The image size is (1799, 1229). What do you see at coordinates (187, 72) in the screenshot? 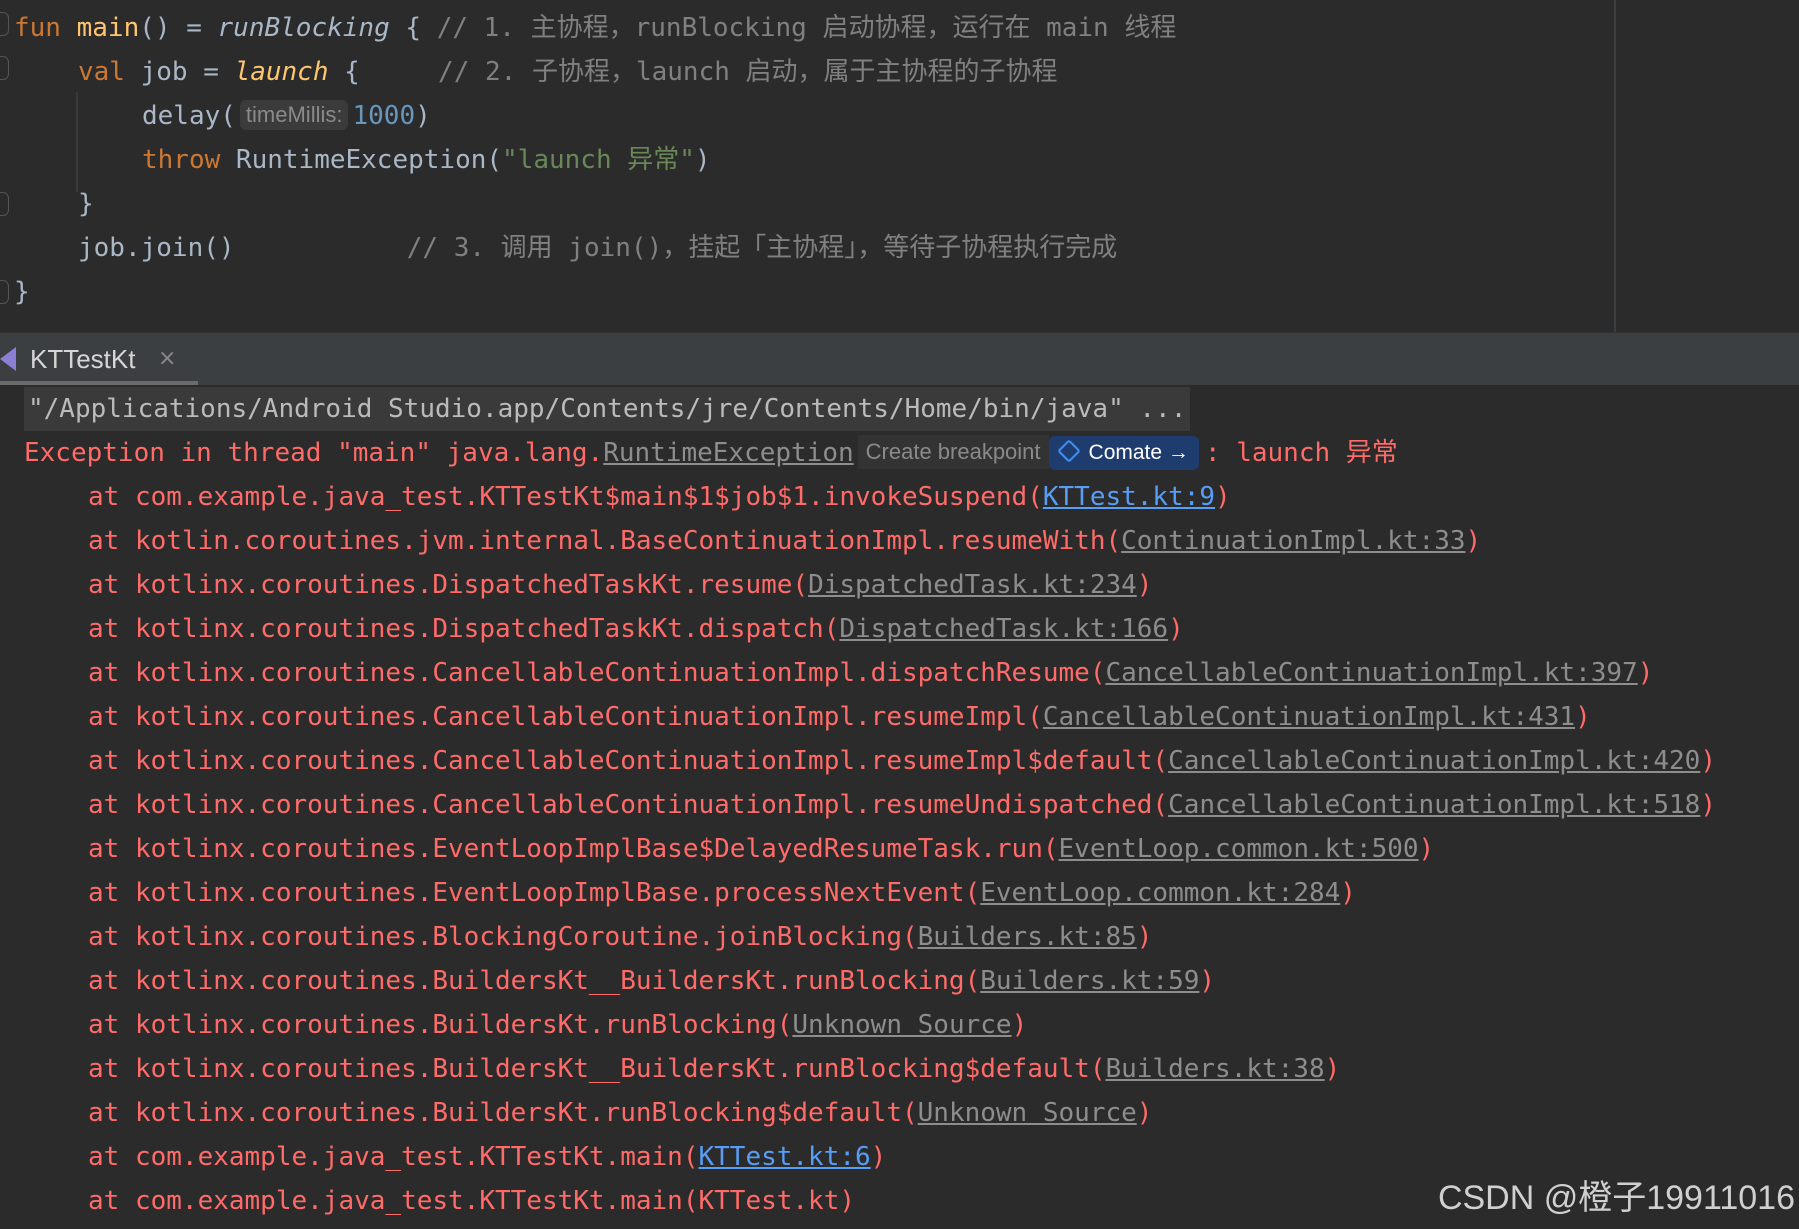
I see `code-text: job =` at bounding box center [187, 72].